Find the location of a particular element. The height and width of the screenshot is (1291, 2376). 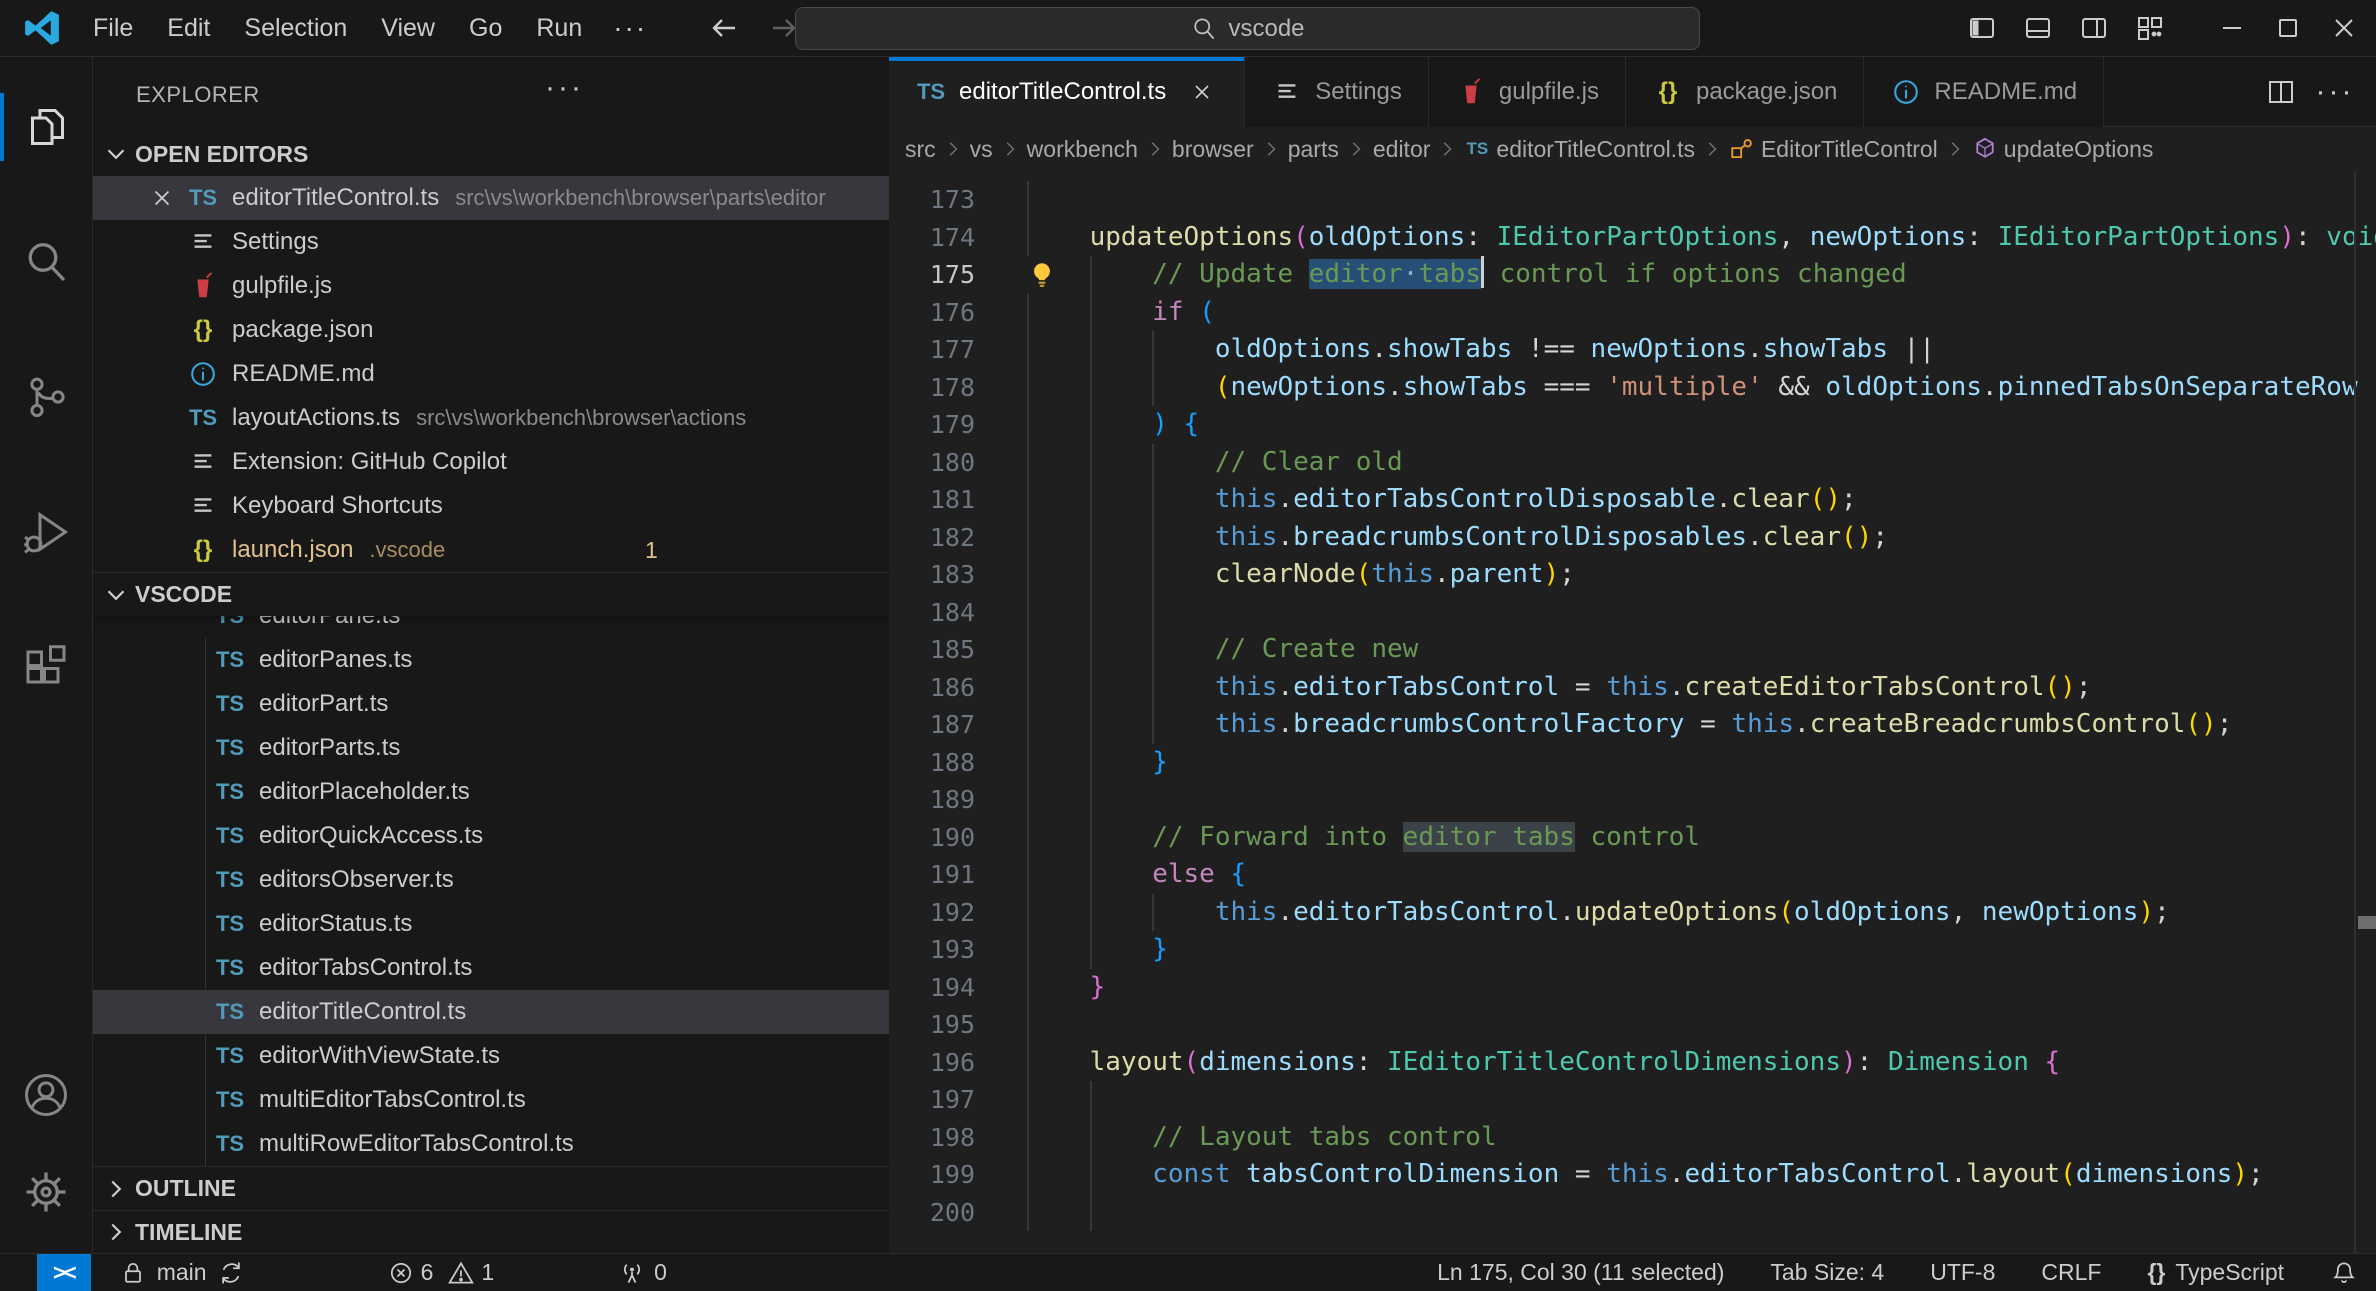

customize-layout-icon is located at coordinates (2150, 28).